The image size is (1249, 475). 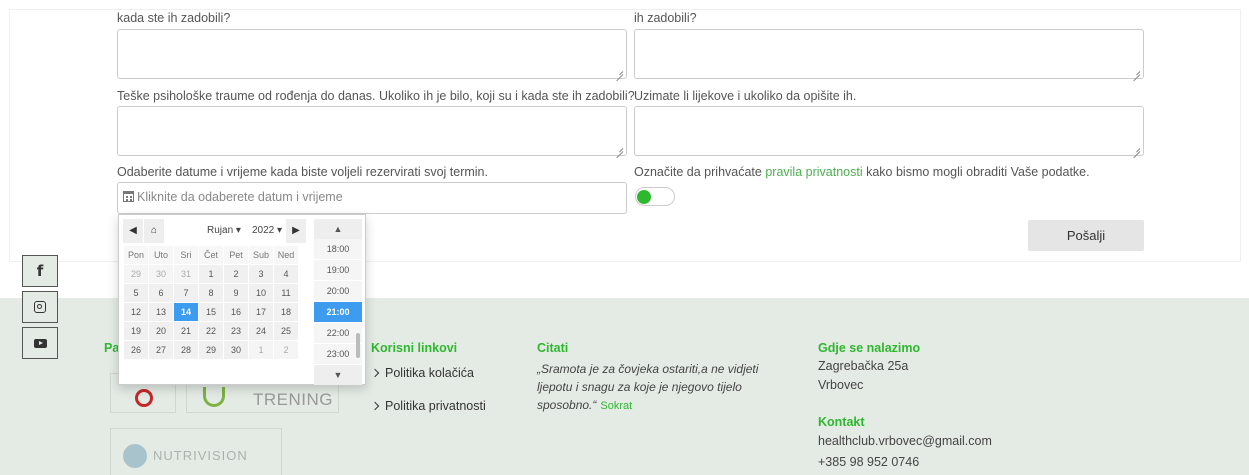 I want to click on next-month-button: ▶, so click(x=296, y=231).